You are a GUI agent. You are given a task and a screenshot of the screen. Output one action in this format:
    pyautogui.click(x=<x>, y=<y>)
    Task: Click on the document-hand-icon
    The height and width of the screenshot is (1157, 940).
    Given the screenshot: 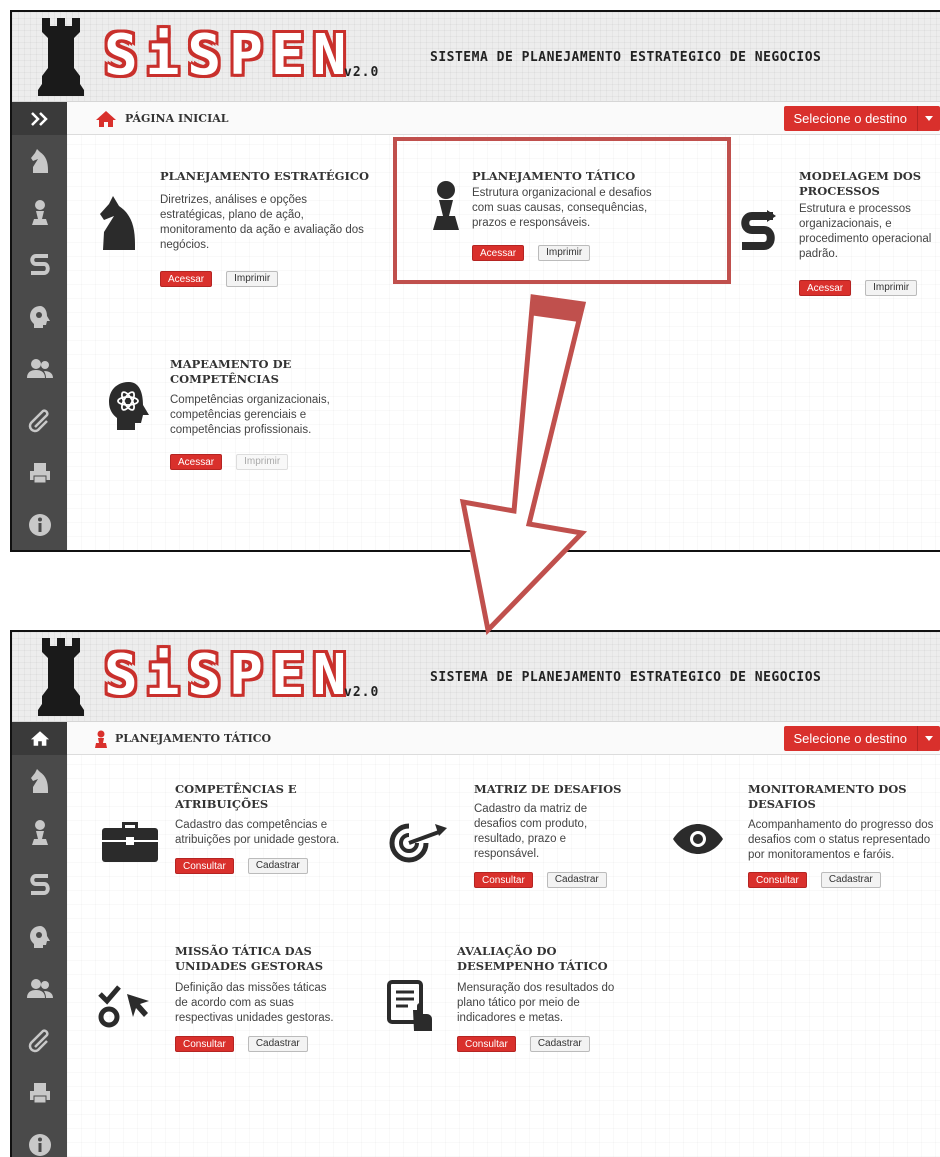 What is the action you would take?
    pyautogui.click(x=409, y=1005)
    